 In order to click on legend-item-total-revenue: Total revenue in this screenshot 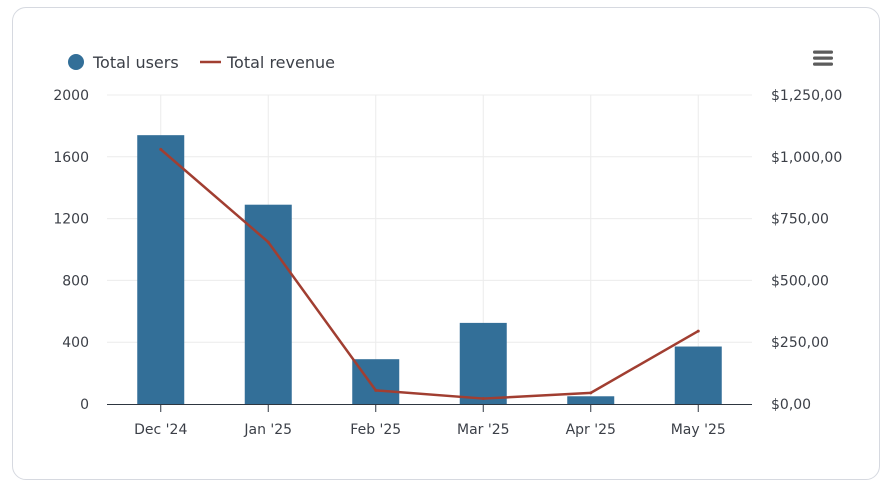, I will do `click(267, 62)`.